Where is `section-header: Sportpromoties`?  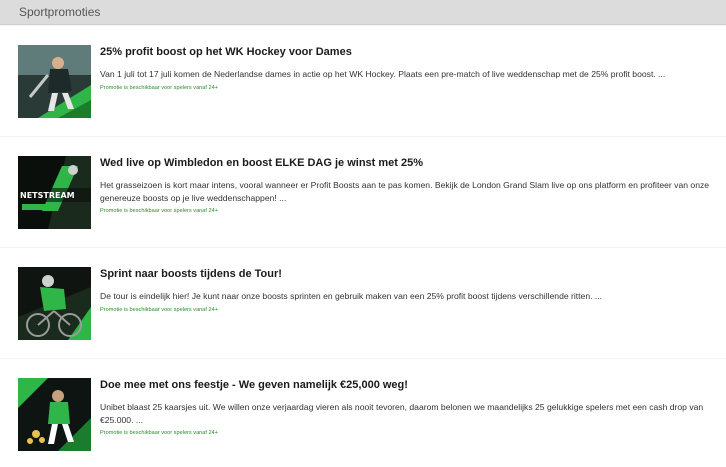
section-header: Sportpromoties is located at coordinates (363, 12).